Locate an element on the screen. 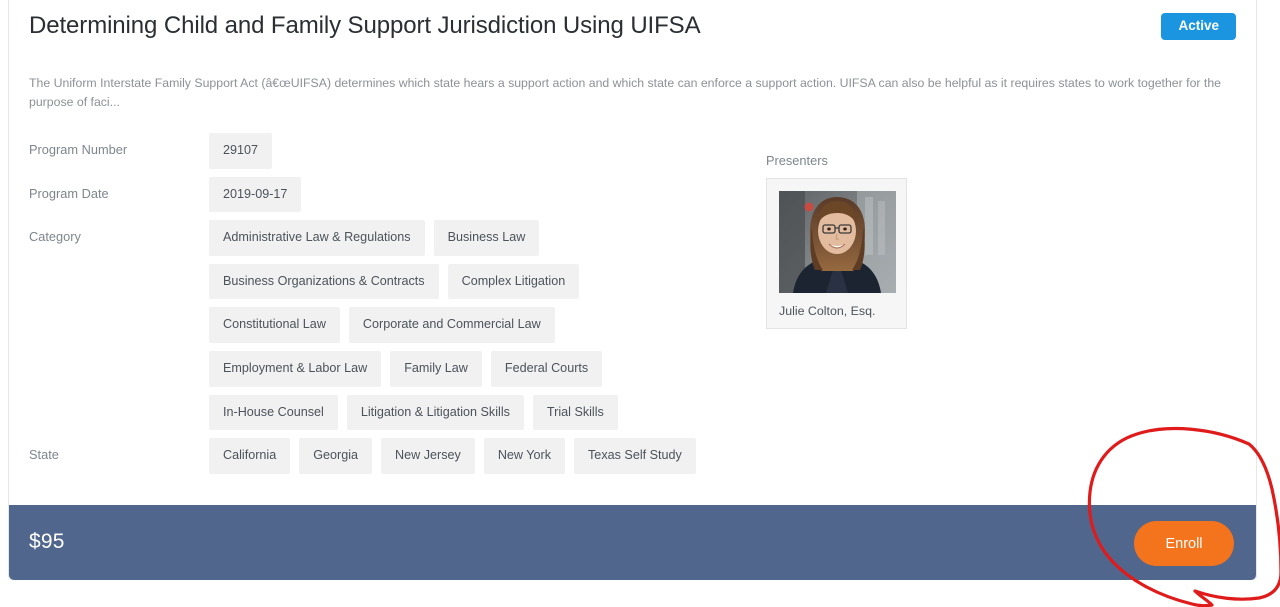 The height and width of the screenshot is (607, 1280). detail-row-program-date: Program Date 2019-09-17 is located at coordinates (379, 194).